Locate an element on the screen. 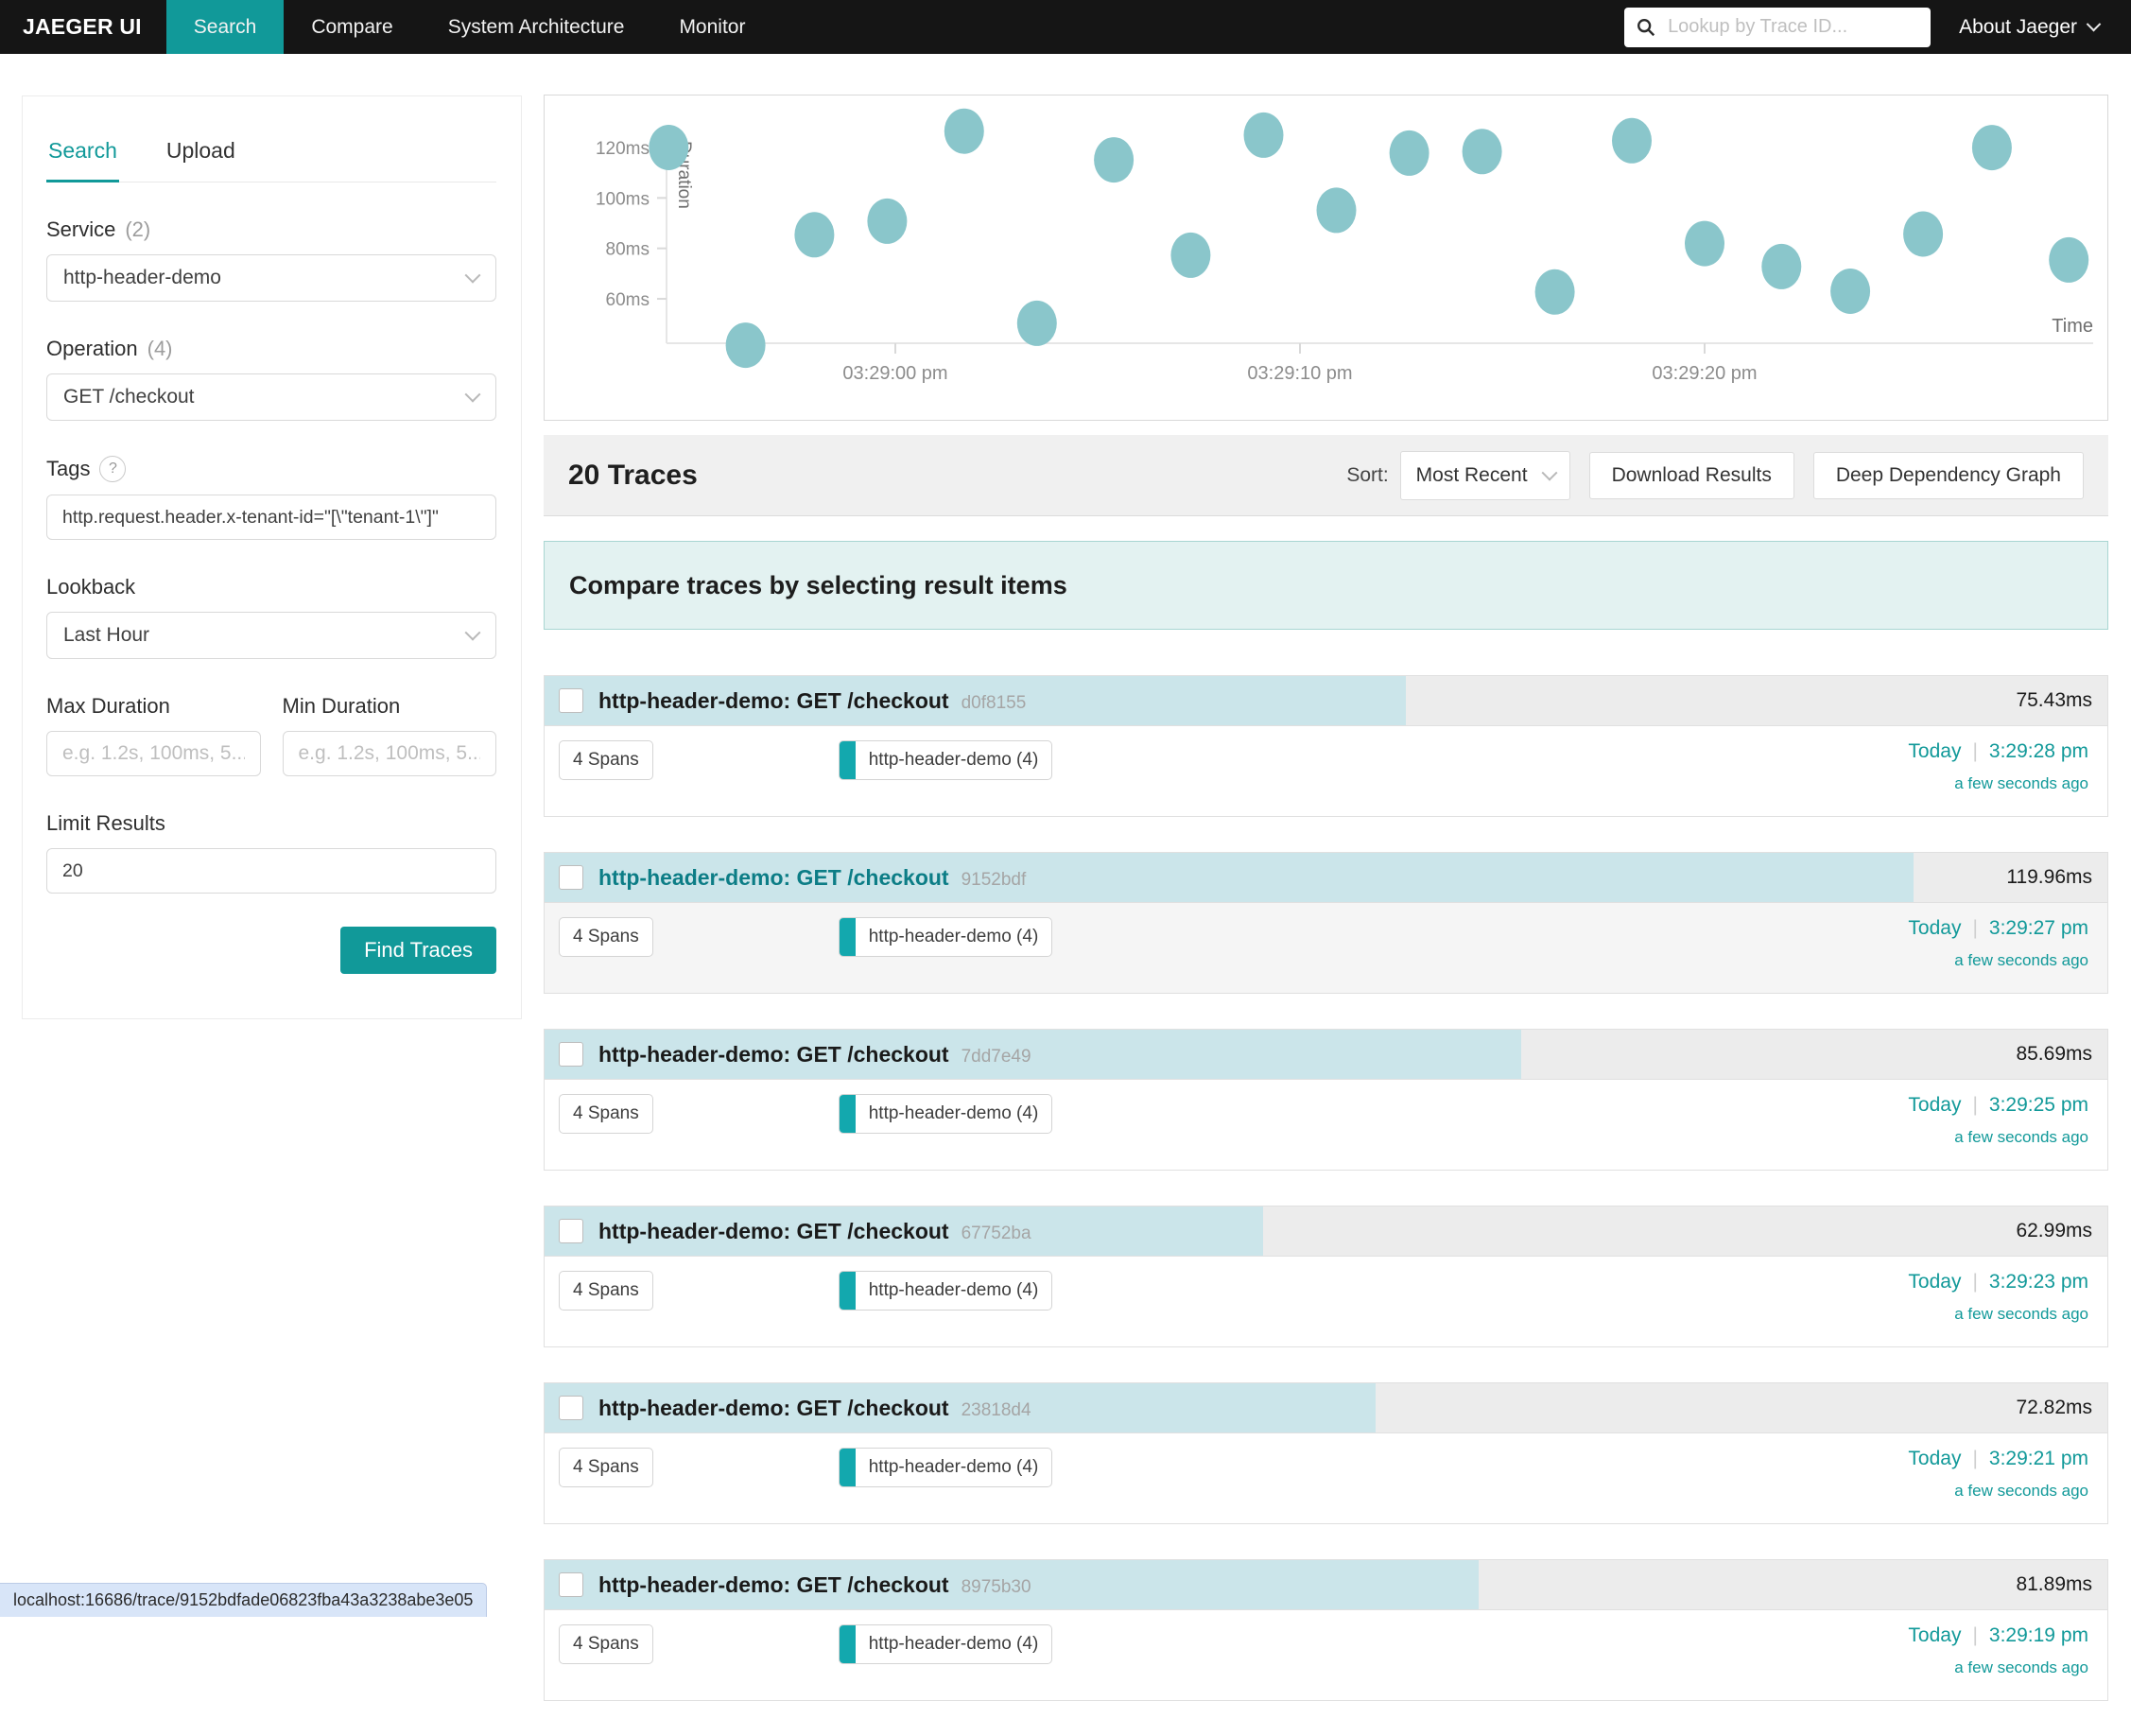  x-tick-label: 03:29:20 pm is located at coordinates (1704, 373).